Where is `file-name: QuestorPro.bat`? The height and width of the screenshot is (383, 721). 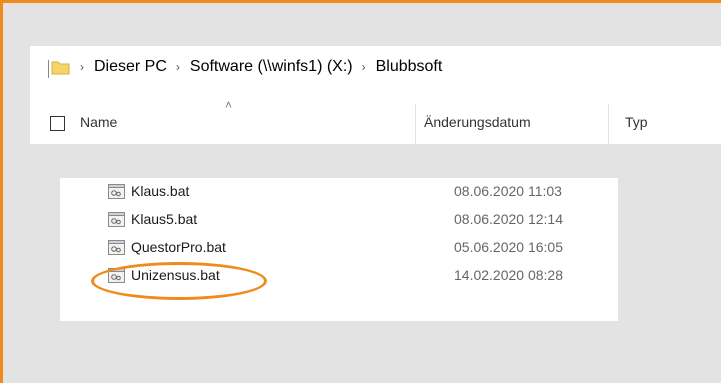 file-name: QuestorPro.bat is located at coordinates (178, 247).